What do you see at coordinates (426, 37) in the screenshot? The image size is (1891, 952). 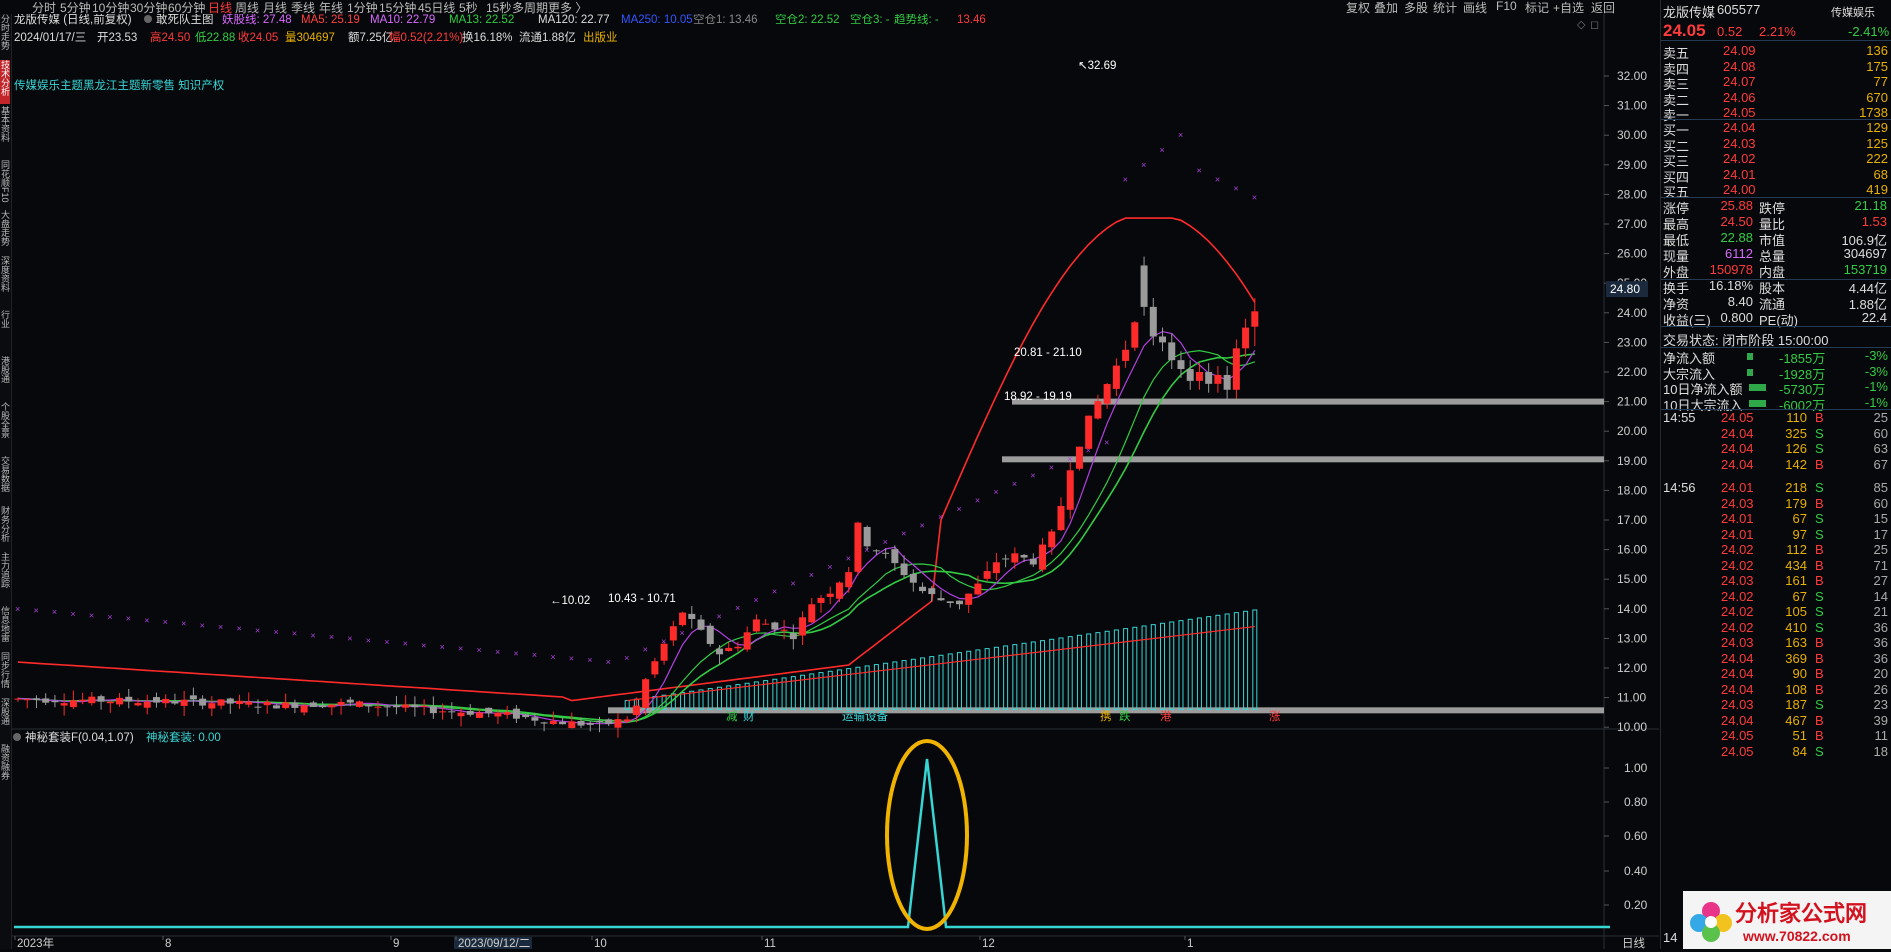 I see `bar-info-field: 幅0.52(2.21%)` at bounding box center [426, 37].